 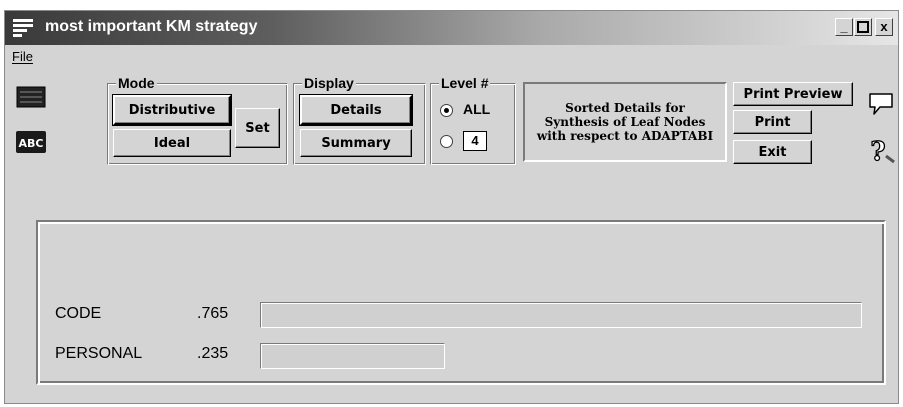 What do you see at coordinates (213, 353) in the screenshot?
I see `result-row-value-personal: .235` at bounding box center [213, 353].